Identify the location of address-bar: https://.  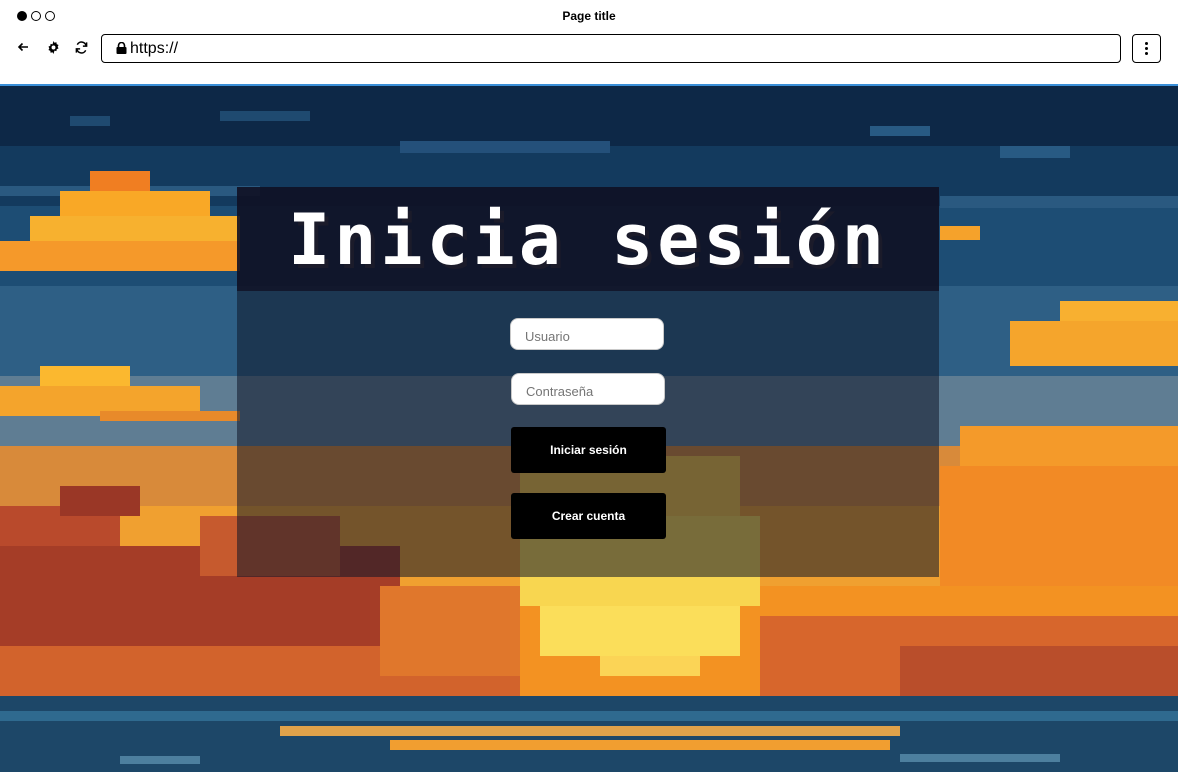
(611, 48).